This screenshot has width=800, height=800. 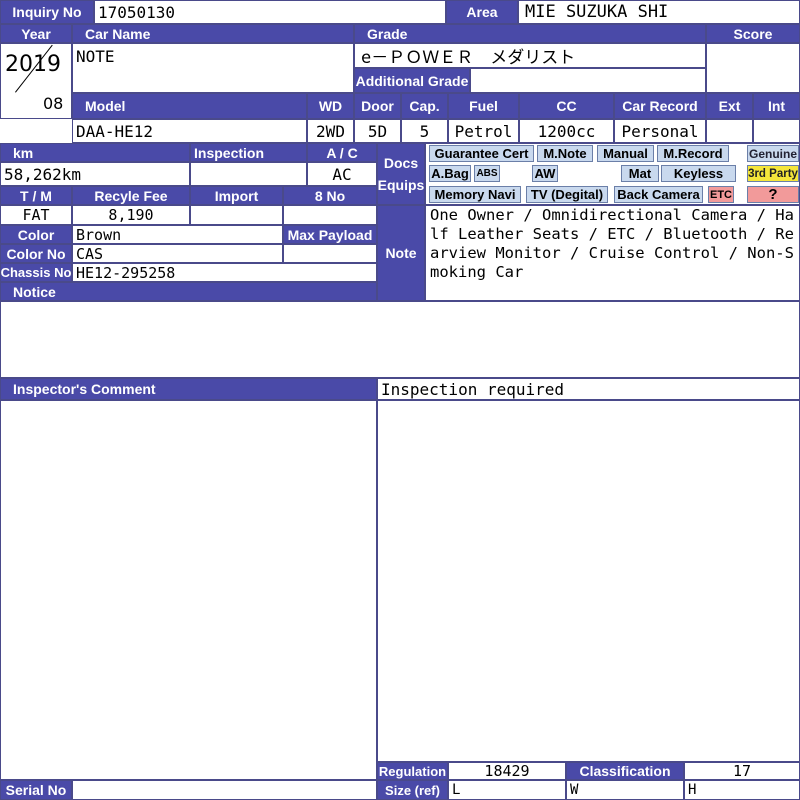 I want to click on tag-m-record: M.Record, so click(x=693, y=153).